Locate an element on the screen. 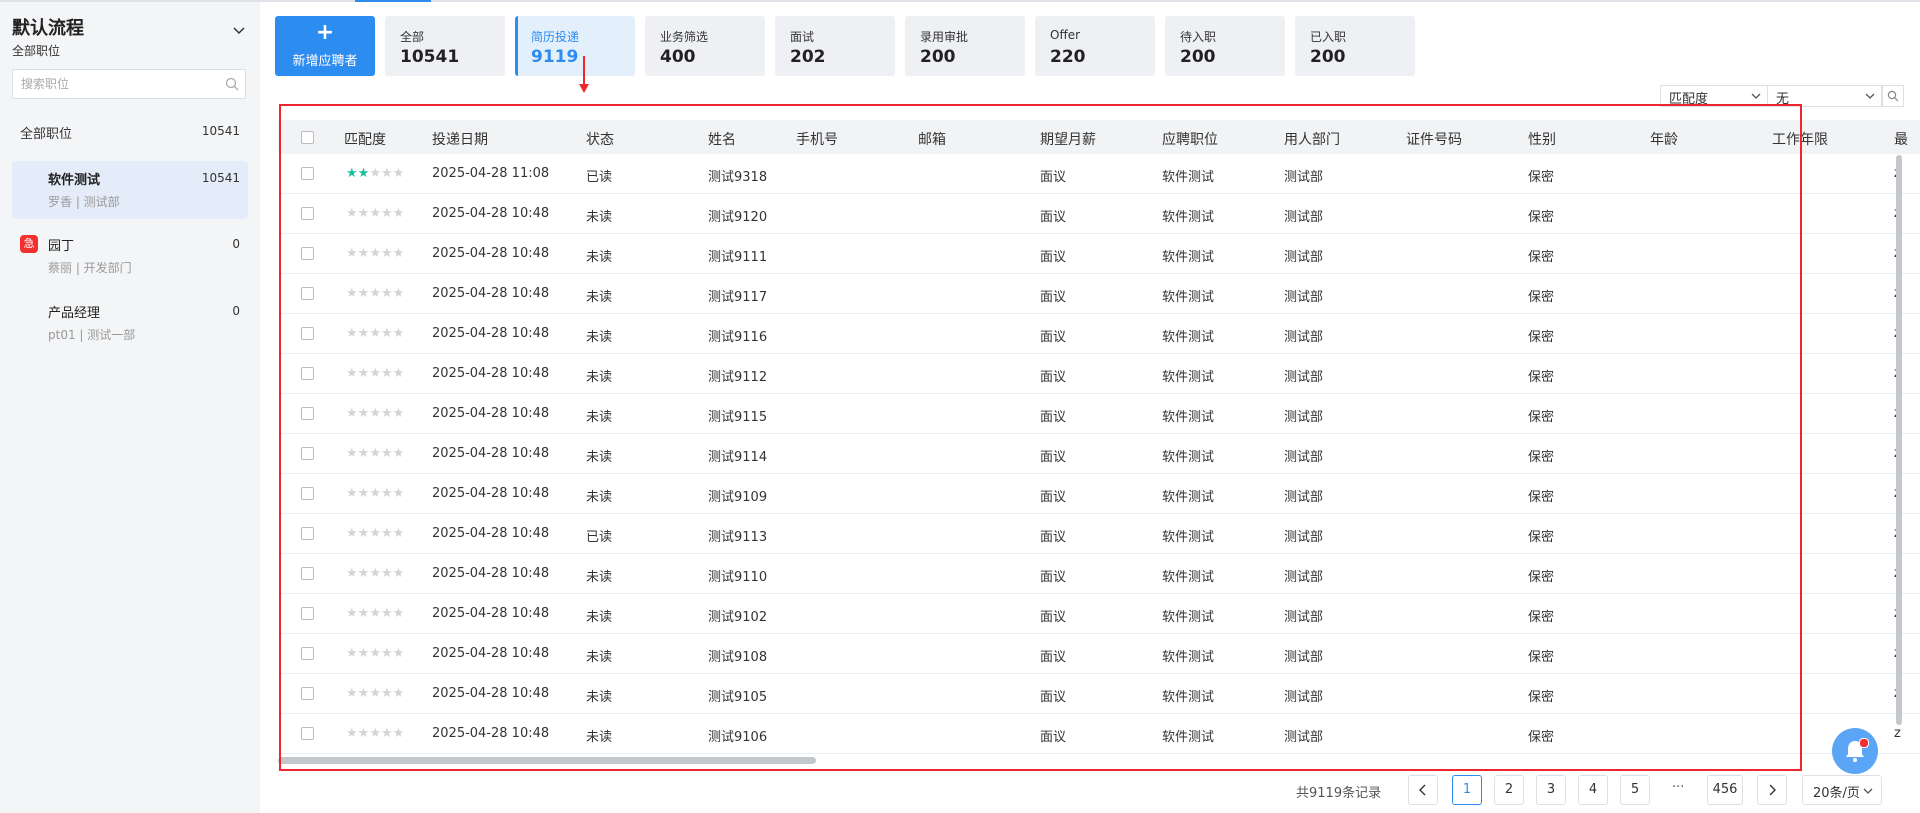 This screenshot has height=813, width=1920. job-item-product-manager: 产品经理 pt01 | 测试一部 0 is located at coordinates (130, 323).